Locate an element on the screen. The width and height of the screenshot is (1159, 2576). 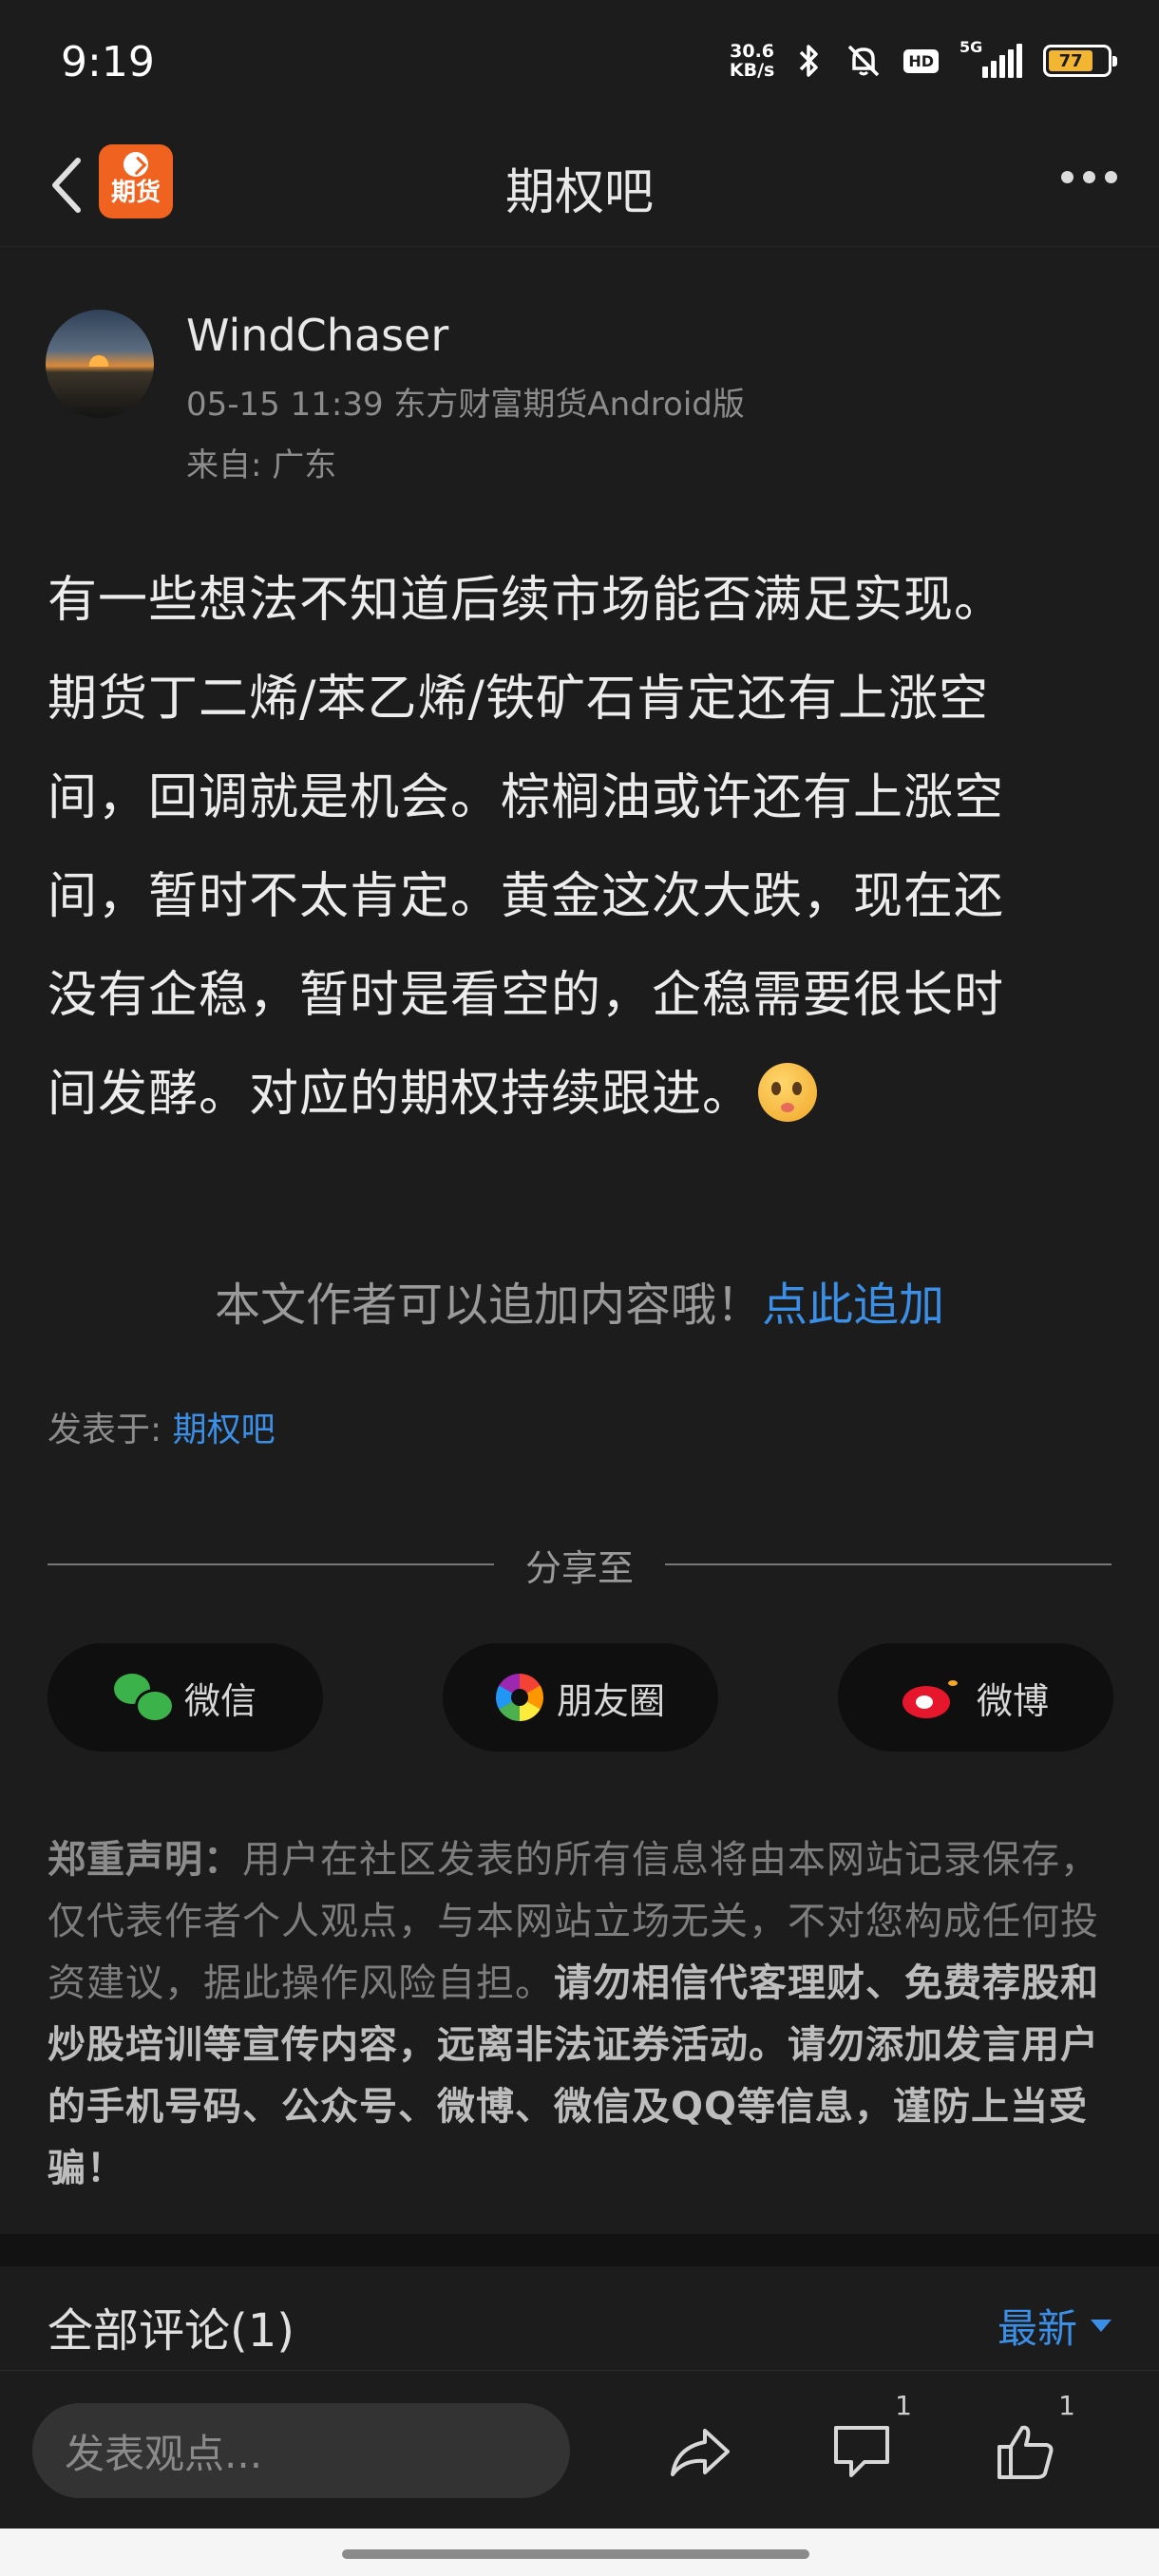
thumbs-up-icon is located at coordinates (1026, 2452).